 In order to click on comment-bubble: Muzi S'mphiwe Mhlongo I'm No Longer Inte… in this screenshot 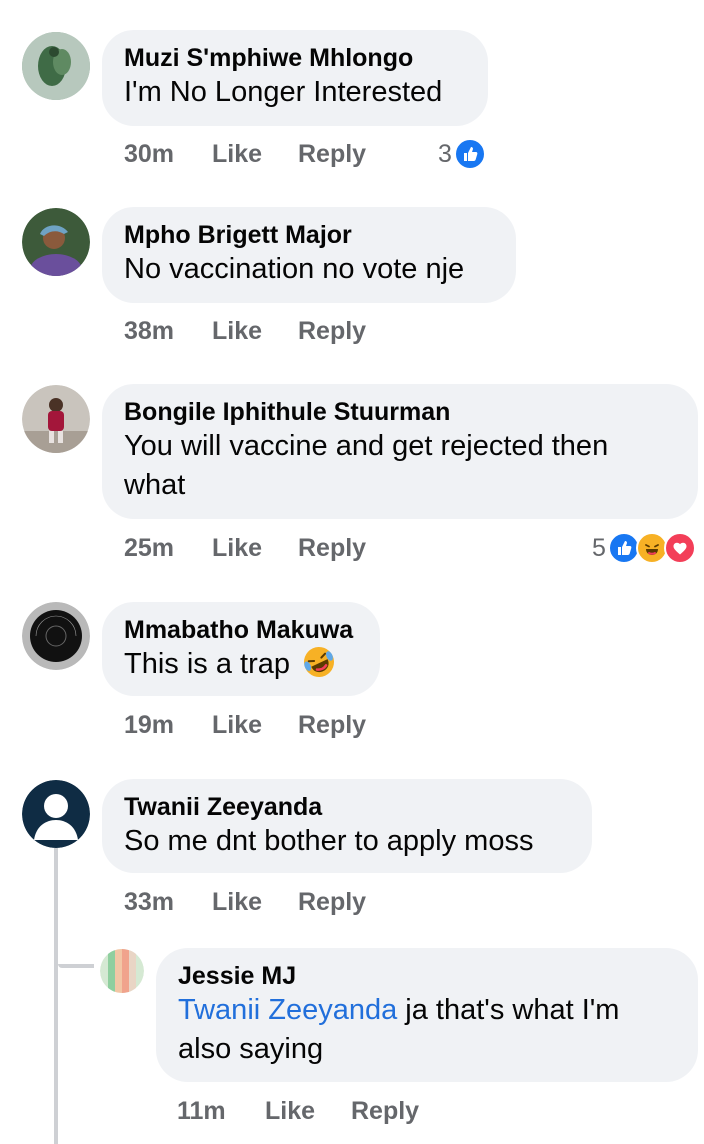, I will do `click(295, 78)`.